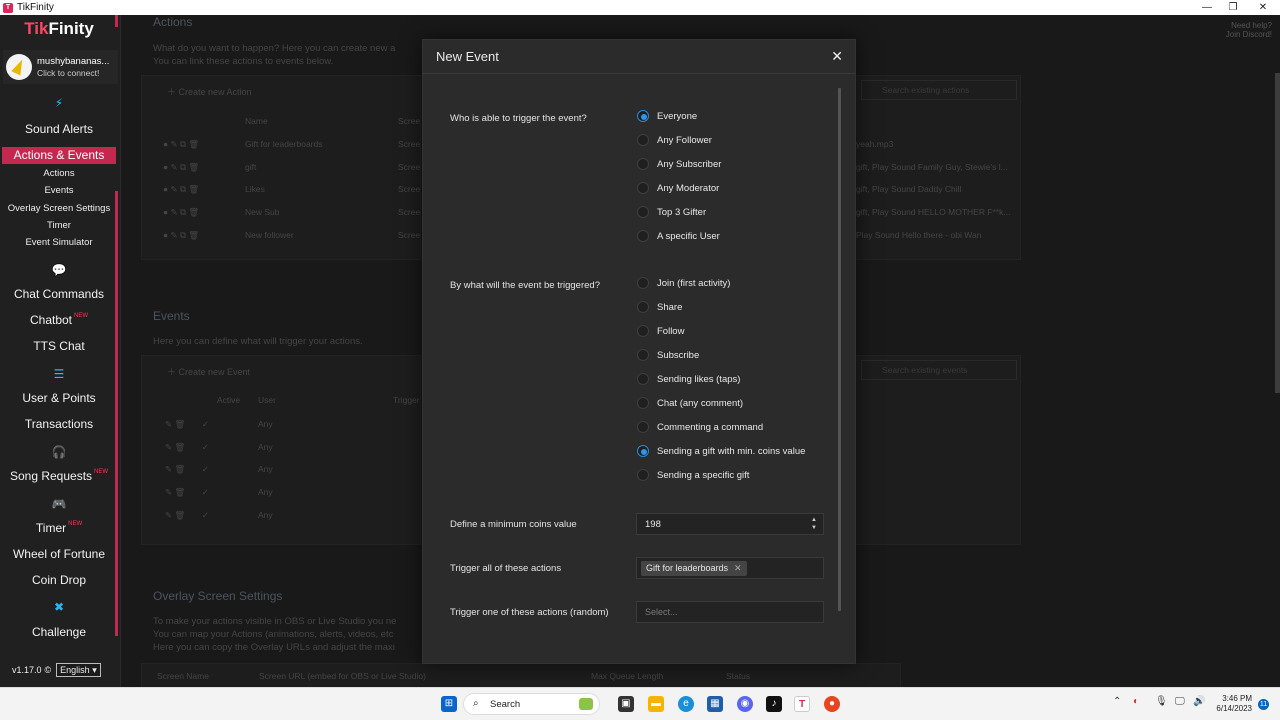 The image size is (1280, 720). What do you see at coordinates (683, 283) in the screenshot?
I see `what-trigger-option: Join (first activity)` at bounding box center [683, 283].